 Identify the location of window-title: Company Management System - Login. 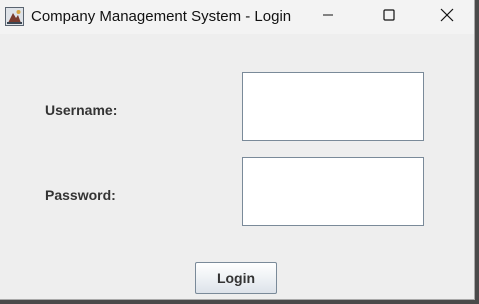
(161, 16).